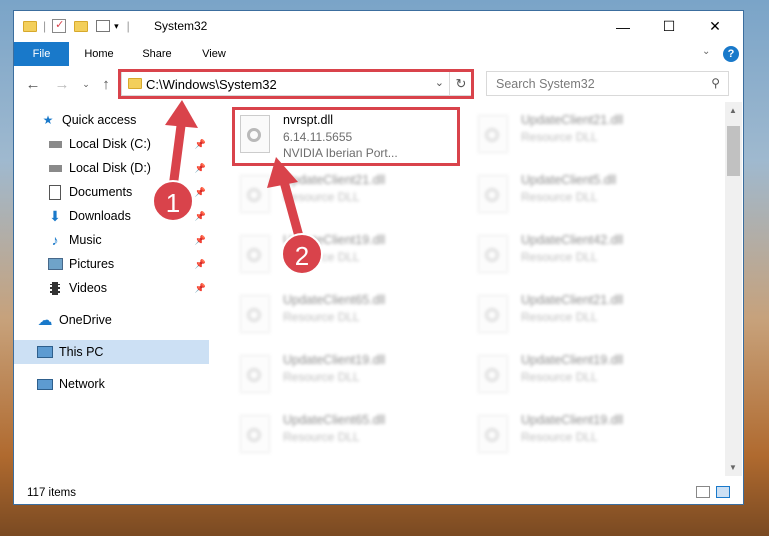 This screenshot has width=769, height=536. Describe the element at coordinates (181, 114) in the screenshot. I see `arrow-1-head` at that location.